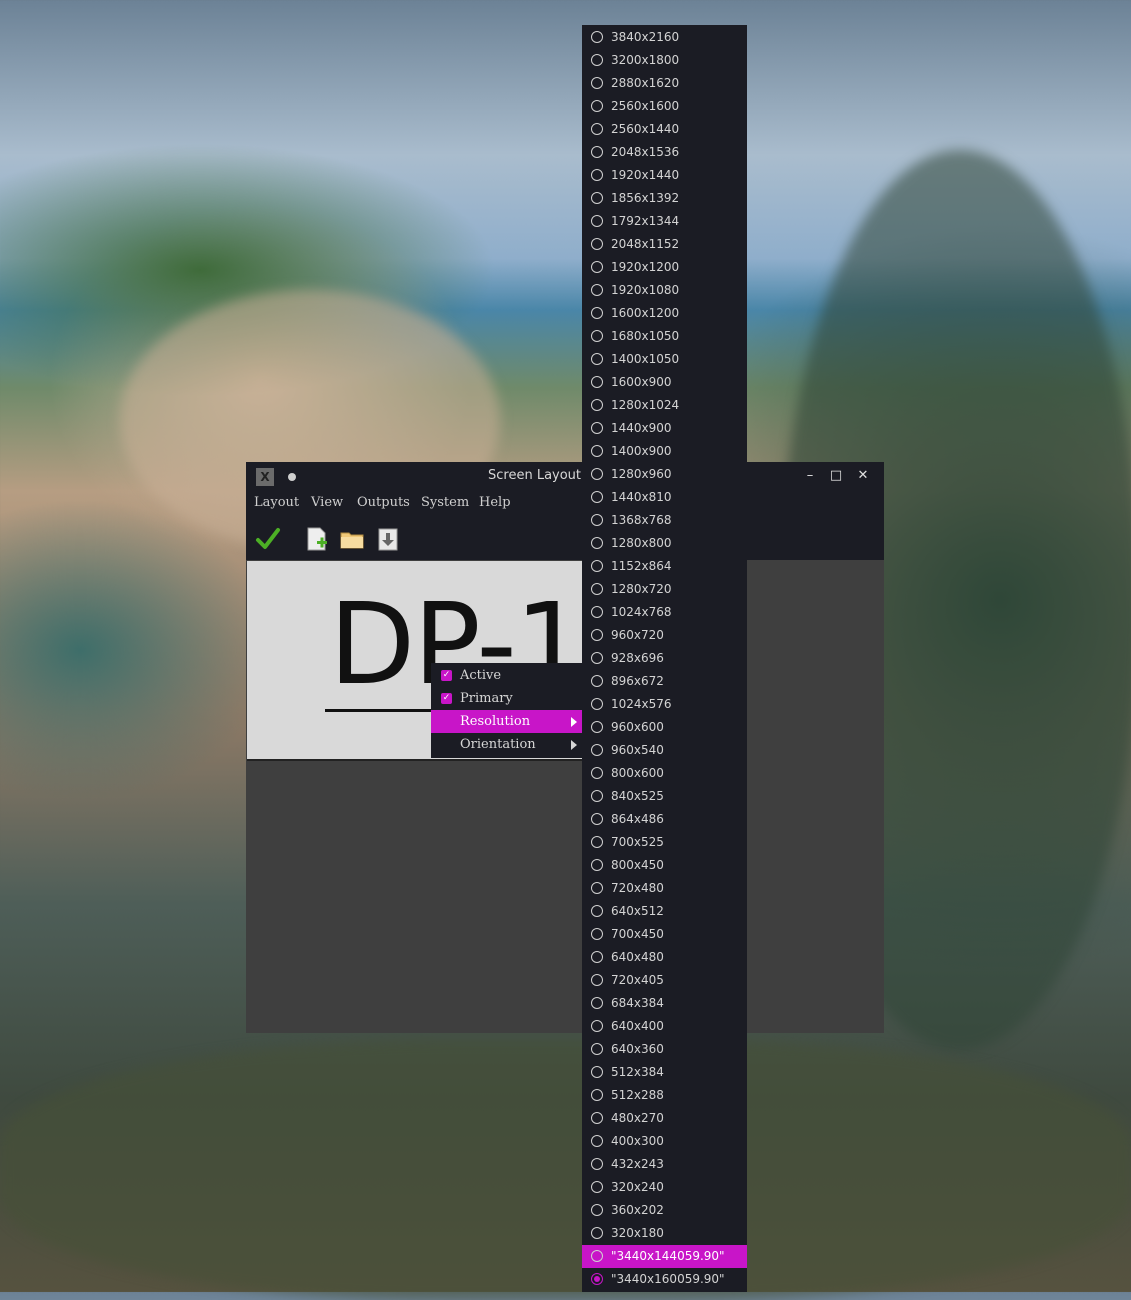 The width and height of the screenshot is (1131, 1300). What do you see at coordinates (641, 704) in the screenshot?
I see `resolution-label: 1024x576` at bounding box center [641, 704].